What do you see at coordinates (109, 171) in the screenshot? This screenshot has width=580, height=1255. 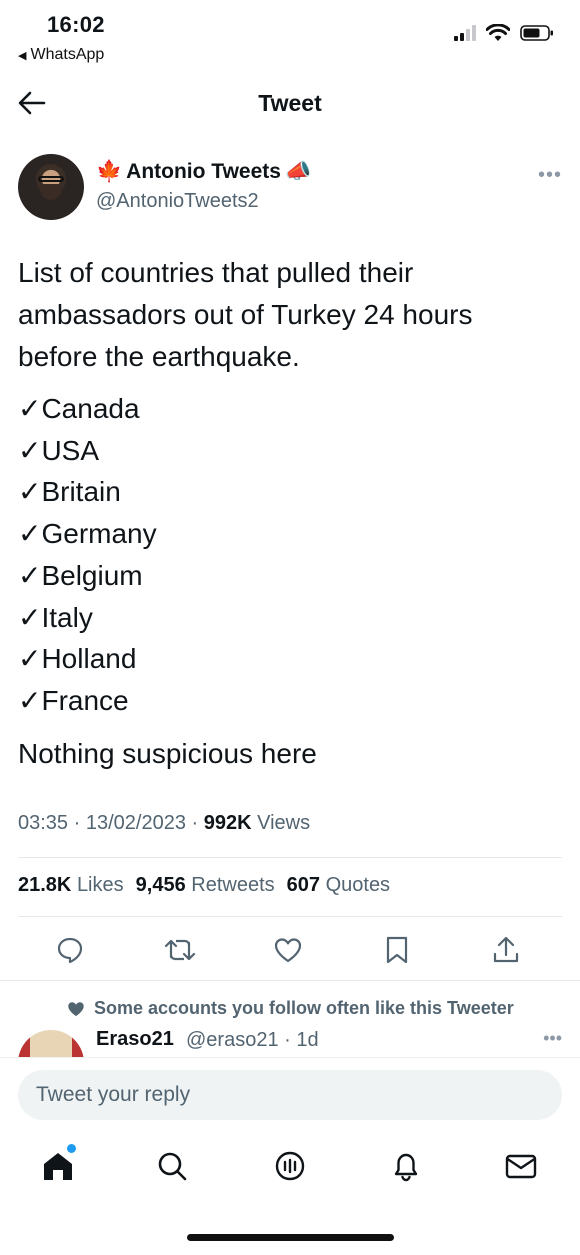 I see `maple-leaf-emoji: 🍁` at bounding box center [109, 171].